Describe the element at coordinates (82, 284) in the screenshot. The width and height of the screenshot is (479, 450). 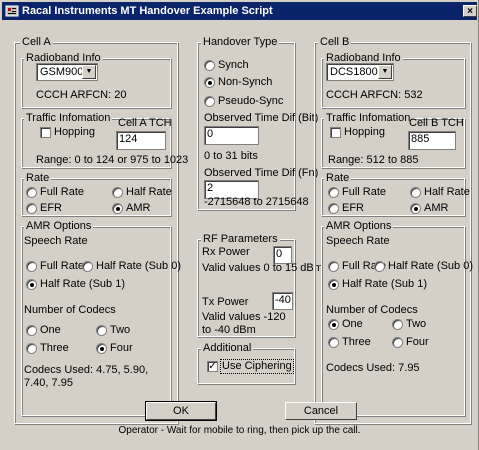
I see `cell-a-speech-half1-label: Half Rate (Sub 1)` at that location.